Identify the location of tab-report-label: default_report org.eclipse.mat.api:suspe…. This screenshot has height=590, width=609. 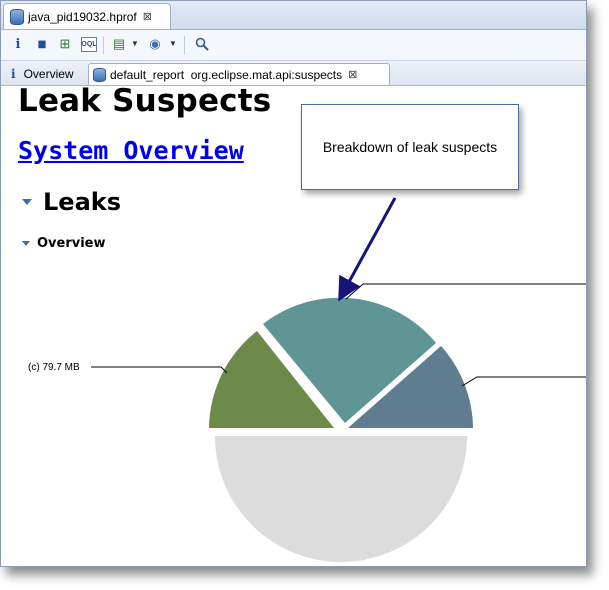
(226, 74).